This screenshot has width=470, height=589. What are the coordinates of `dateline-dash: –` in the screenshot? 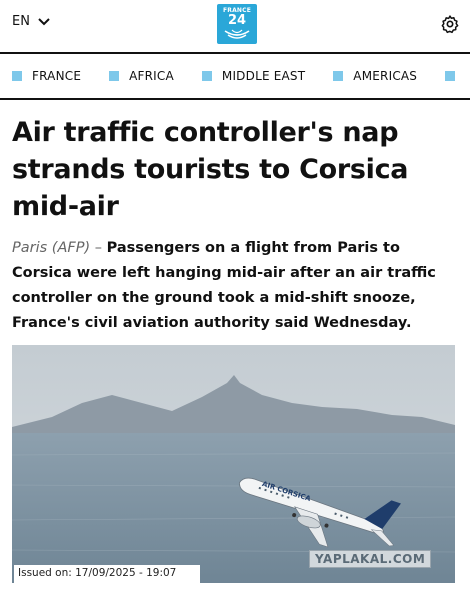 It's located at (98, 248).